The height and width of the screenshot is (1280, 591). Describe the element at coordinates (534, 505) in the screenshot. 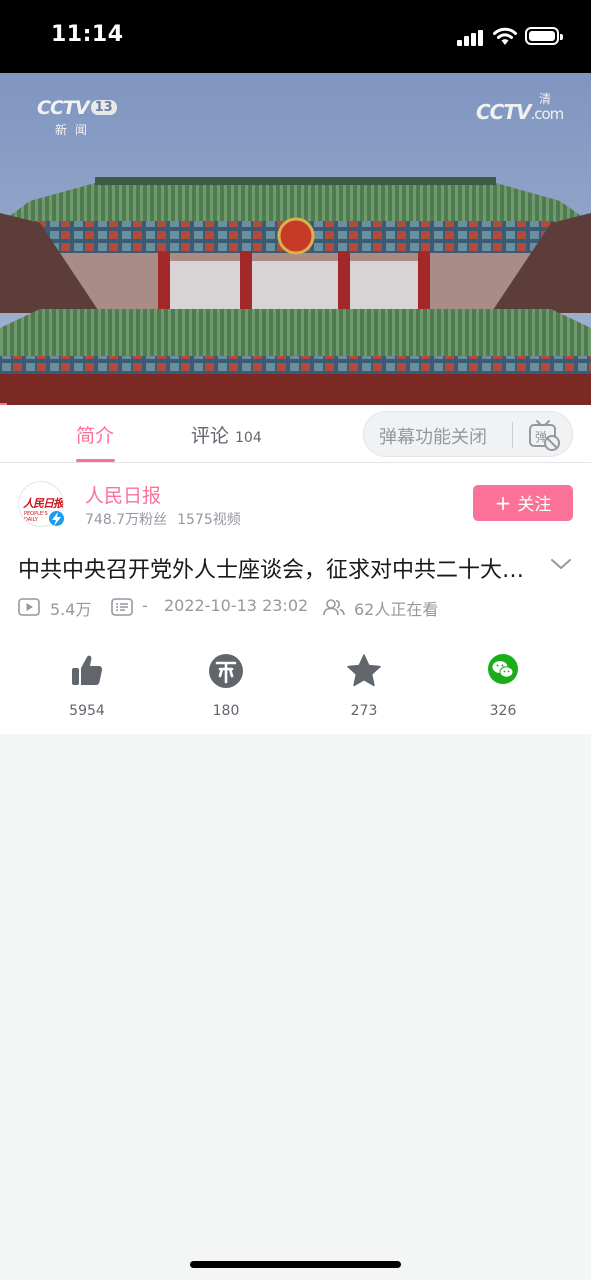

I see `follow-label: 关注` at that location.